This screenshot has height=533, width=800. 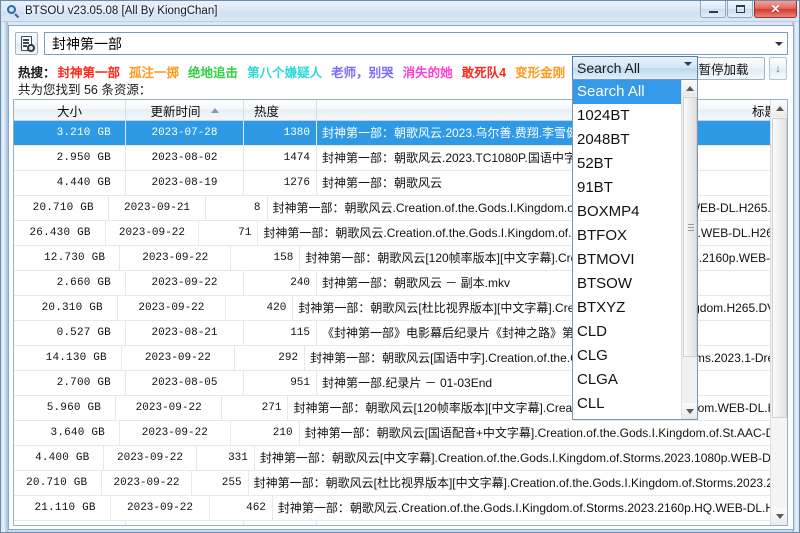 What do you see at coordinates (58, 483) in the screenshot?
I see `cell-size: 20.710 GB` at bounding box center [58, 483].